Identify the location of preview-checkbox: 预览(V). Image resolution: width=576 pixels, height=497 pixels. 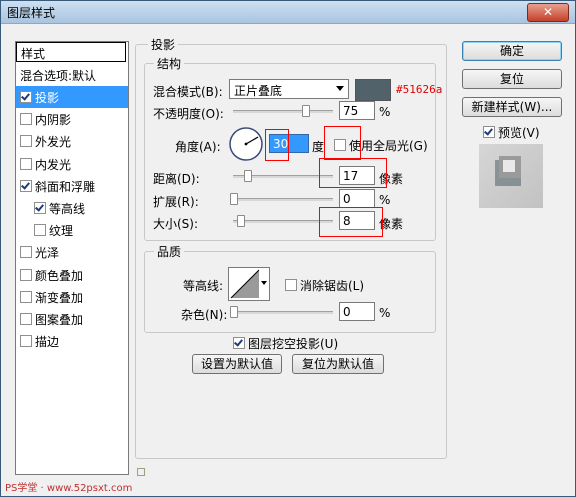
(511, 132).